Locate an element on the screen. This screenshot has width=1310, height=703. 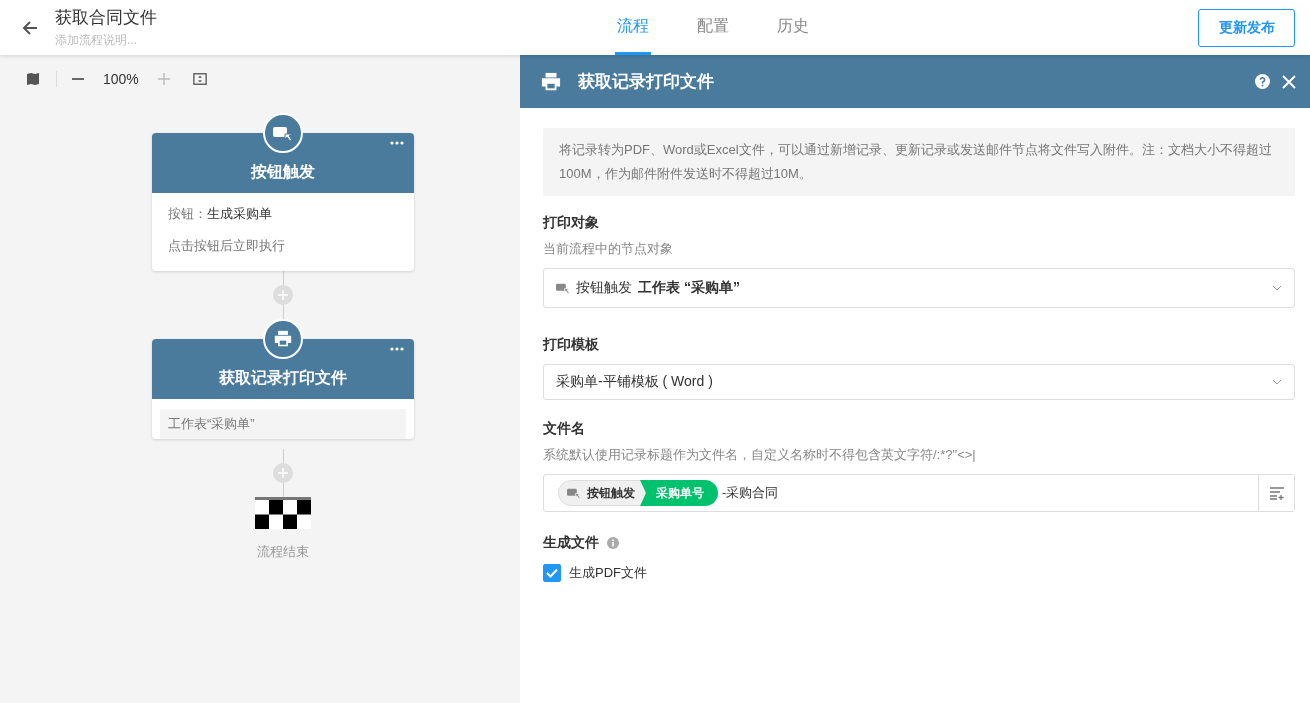
checkbox-label: 生成PDF文件 is located at coordinates (608, 573).